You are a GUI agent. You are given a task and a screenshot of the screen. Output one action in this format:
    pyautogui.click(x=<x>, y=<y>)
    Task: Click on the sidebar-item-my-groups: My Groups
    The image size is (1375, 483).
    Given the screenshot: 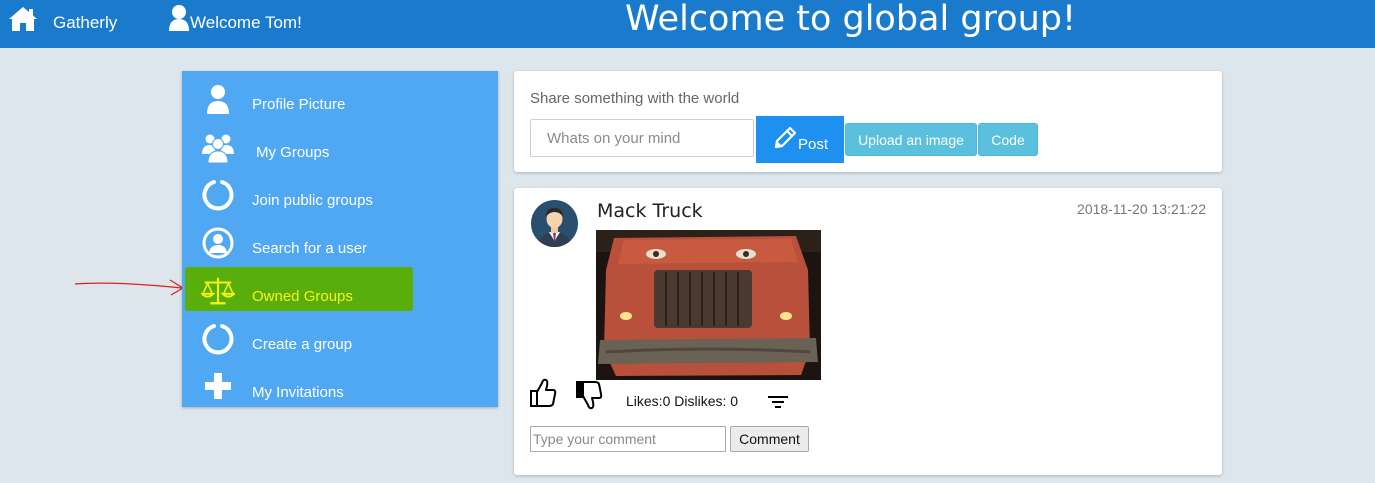 What is the action you would take?
    pyautogui.click(x=340, y=148)
    